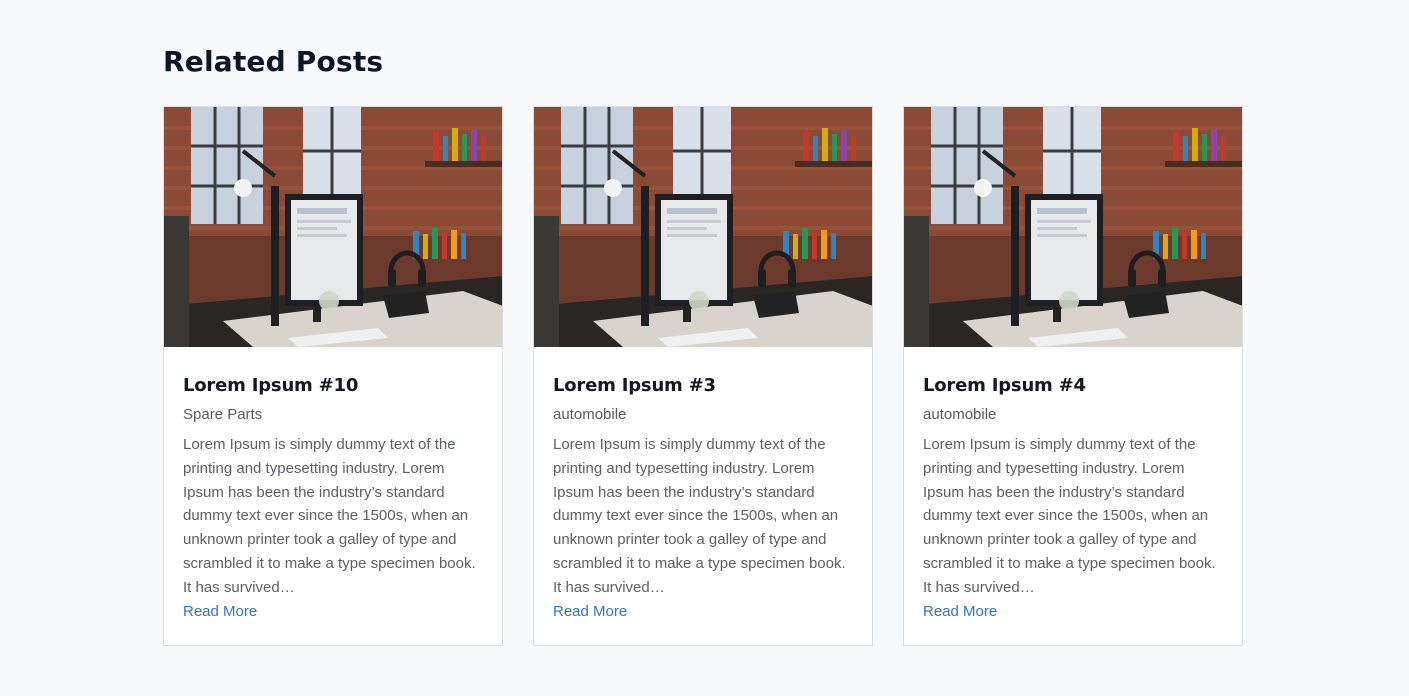 This screenshot has width=1409, height=696. I want to click on post-title: Lorem Ipsum #3, so click(703, 386).